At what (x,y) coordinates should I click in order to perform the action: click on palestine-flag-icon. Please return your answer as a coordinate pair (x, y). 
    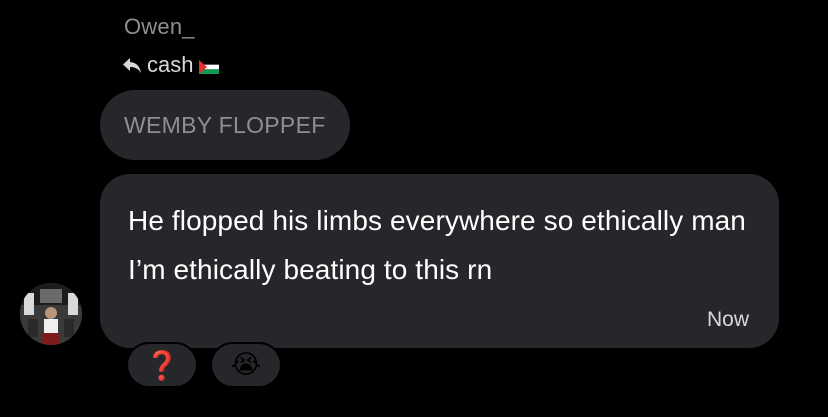
    Looking at the image, I should click on (209, 67).